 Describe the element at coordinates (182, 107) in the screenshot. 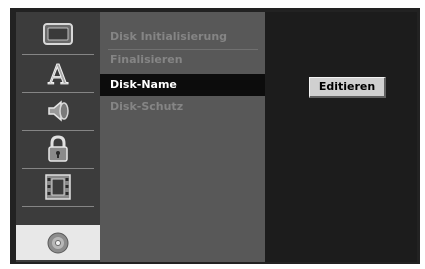

I see `menu-item-disk-schutz: Disk-Schutz` at that location.